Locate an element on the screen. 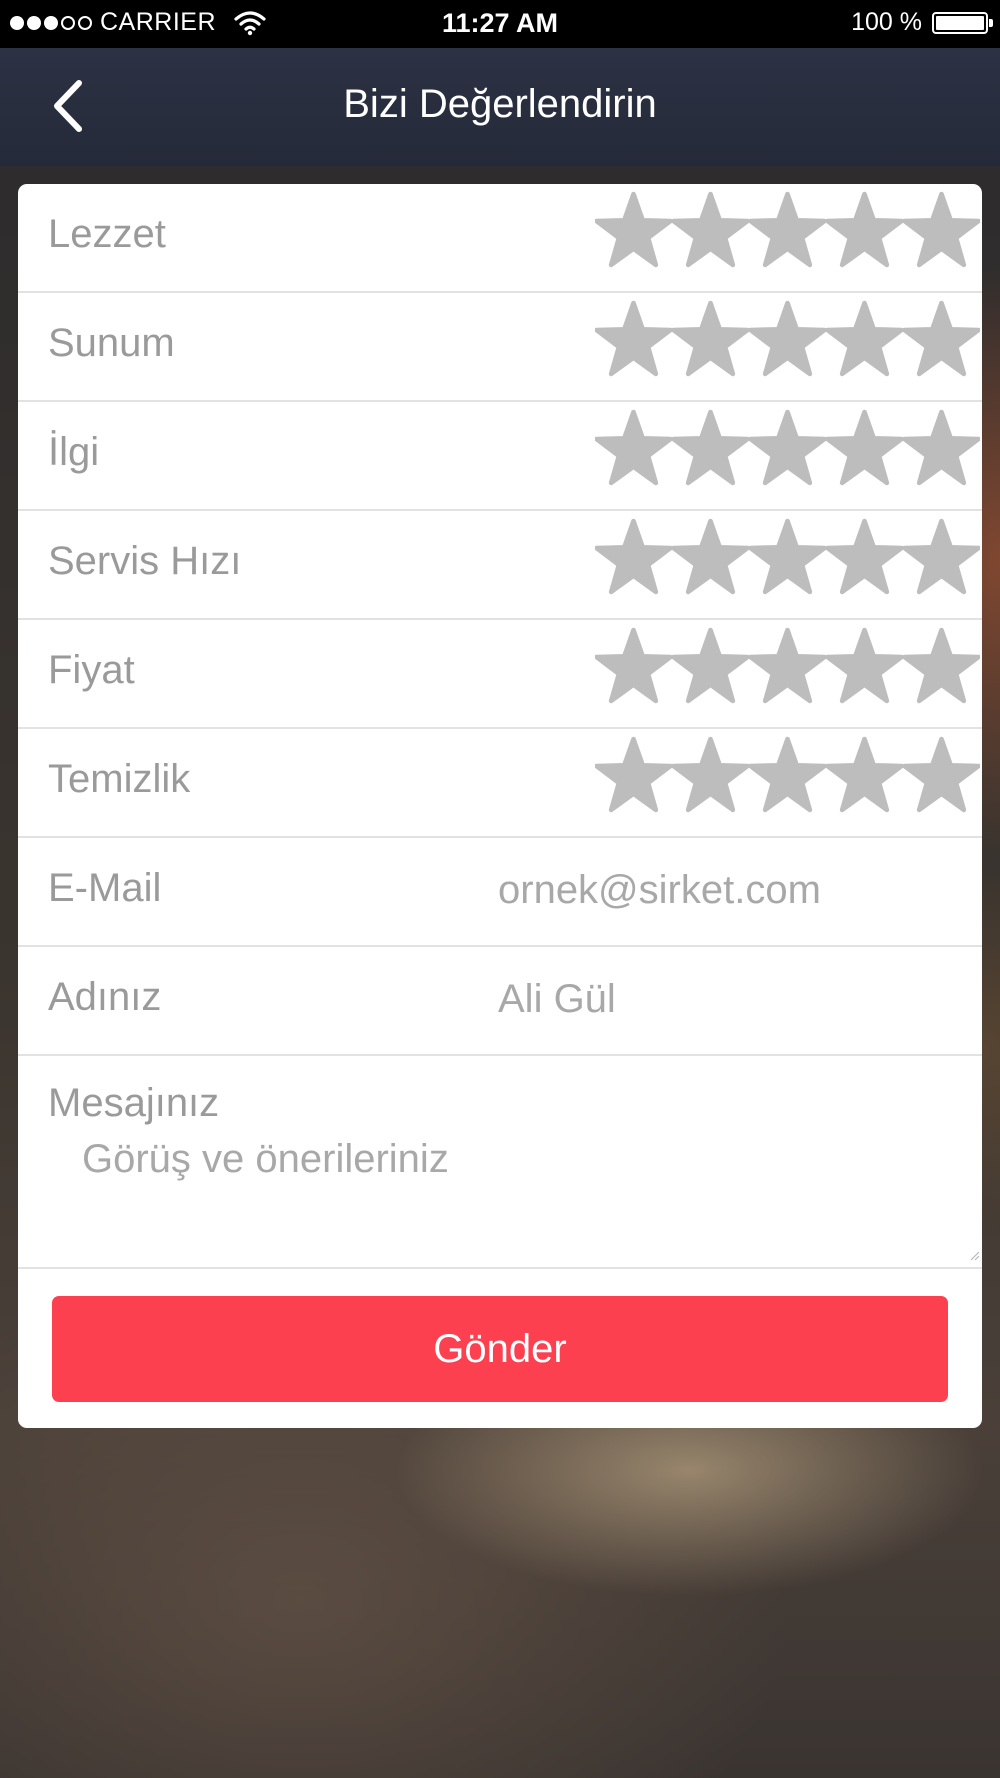 The width and height of the screenshot is (1000, 1778). status-bar: CARRIER 11:27 AM 100 % is located at coordinates (500, 24).